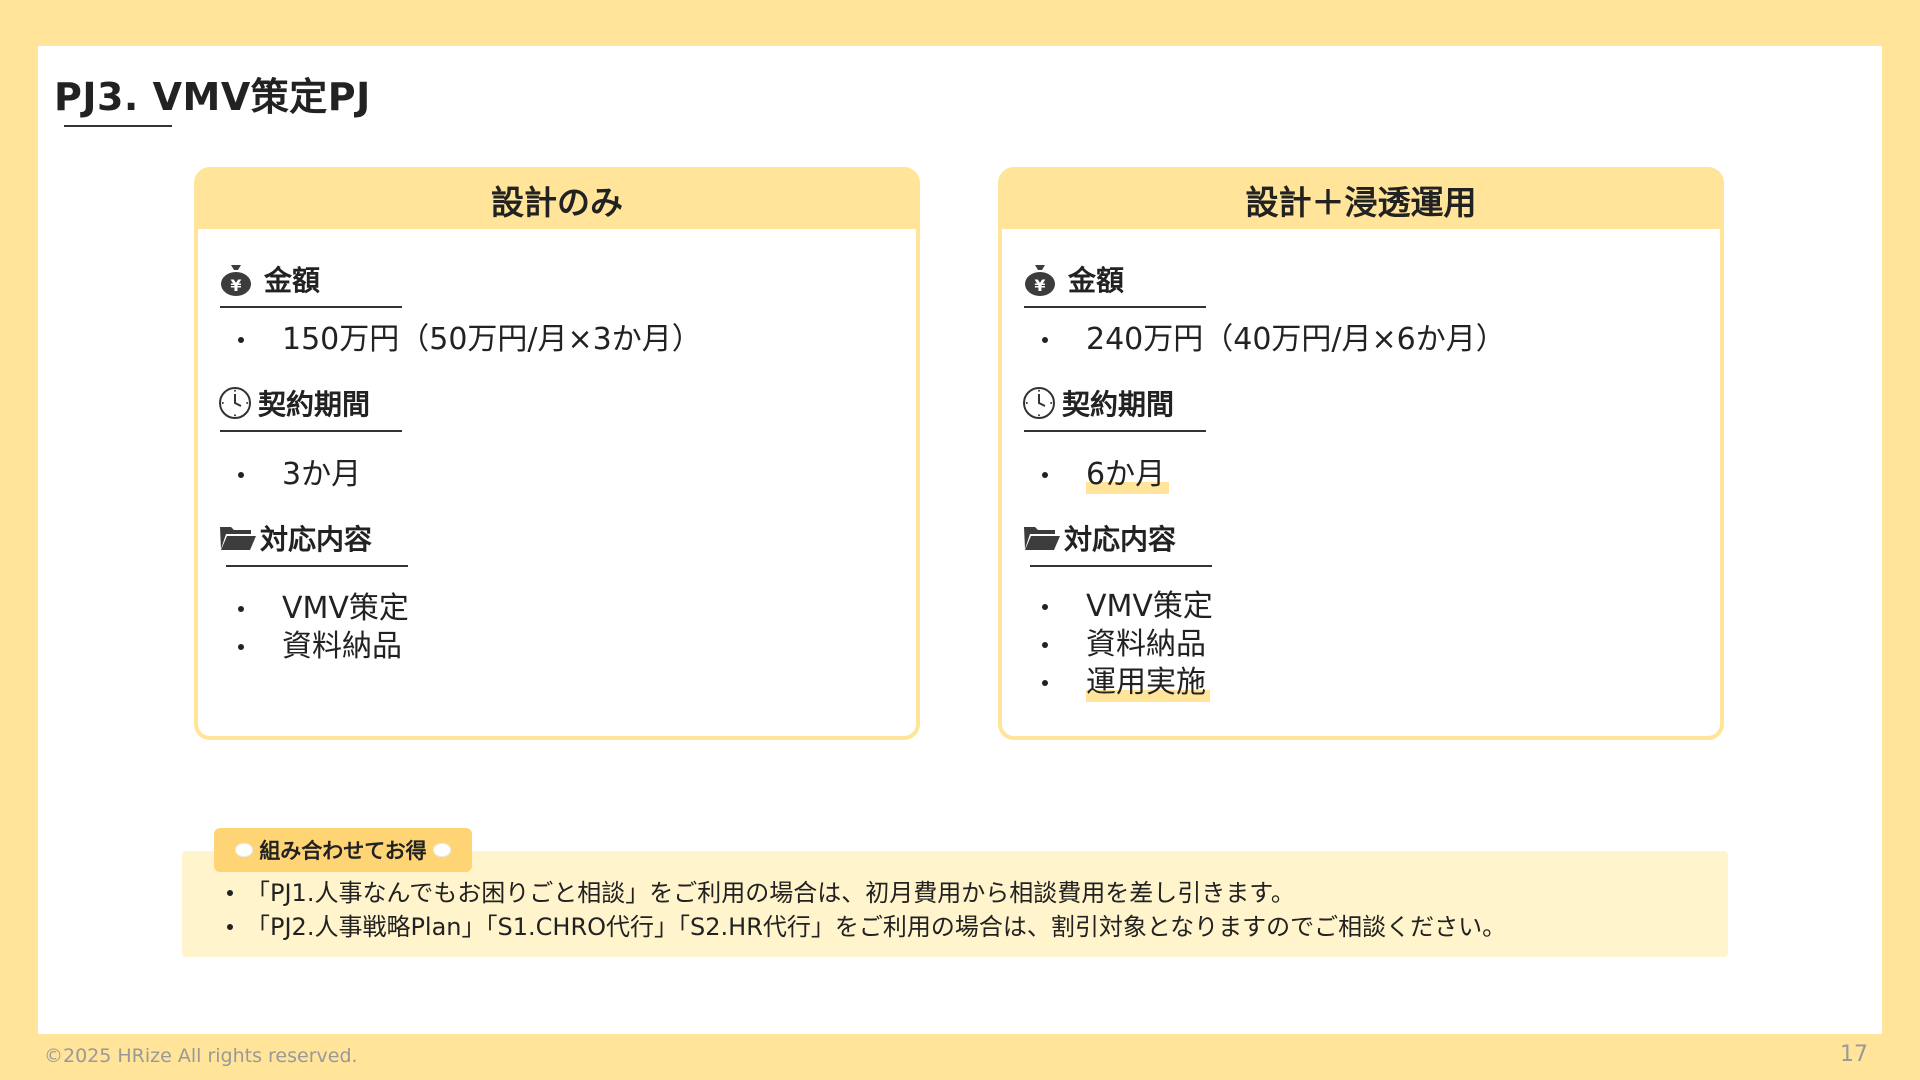 The image size is (1920, 1080). What do you see at coordinates (212, 97) in the screenshot?
I see `page-title: PJ3. VMV策定PJ` at bounding box center [212, 97].